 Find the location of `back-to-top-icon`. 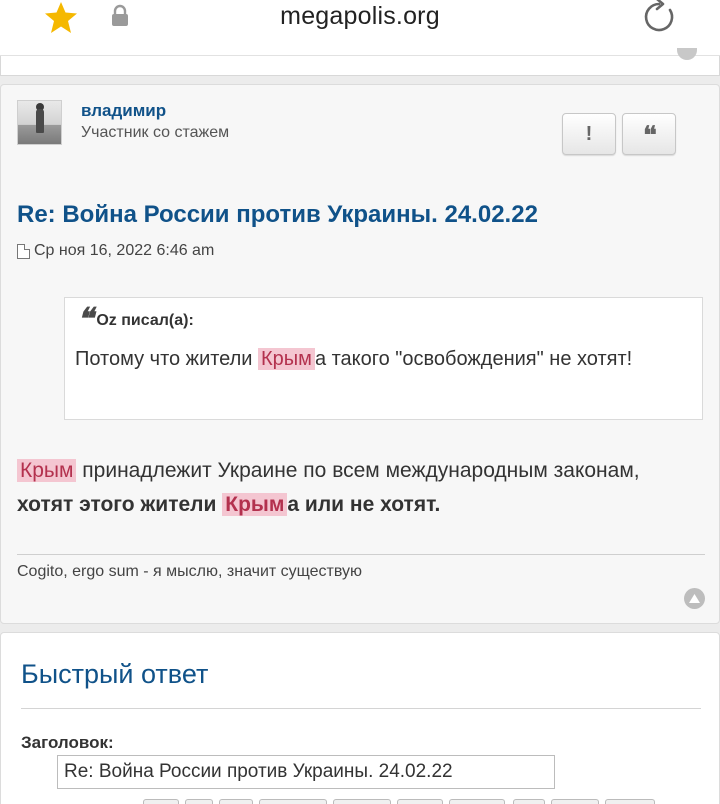

back-to-top-icon is located at coordinates (687, 54).